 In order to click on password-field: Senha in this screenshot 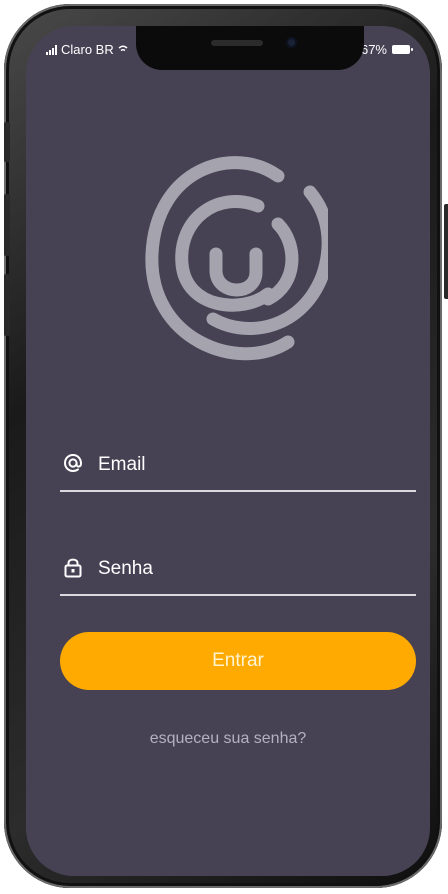, I will do `click(238, 570)`.